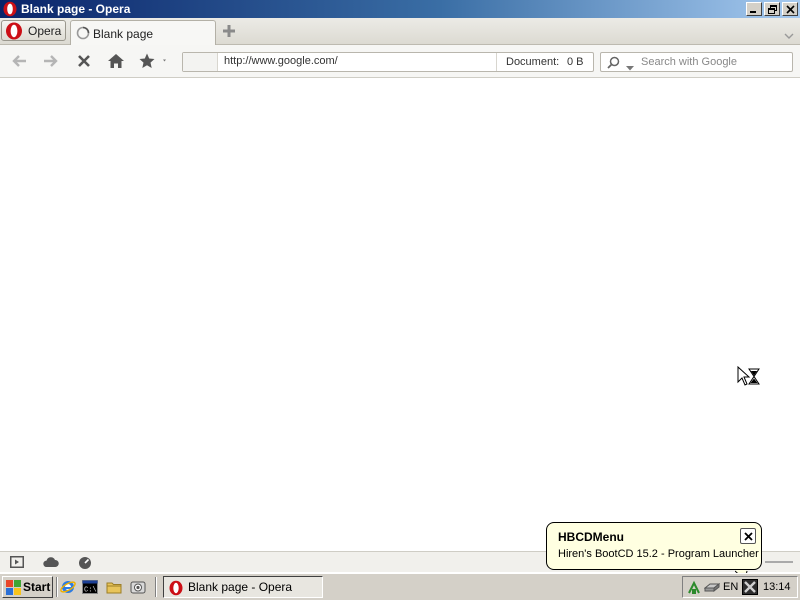  What do you see at coordinates (37, 587) in the screenshot?
I see `start-label: Start` at bounding box center [37, 587].